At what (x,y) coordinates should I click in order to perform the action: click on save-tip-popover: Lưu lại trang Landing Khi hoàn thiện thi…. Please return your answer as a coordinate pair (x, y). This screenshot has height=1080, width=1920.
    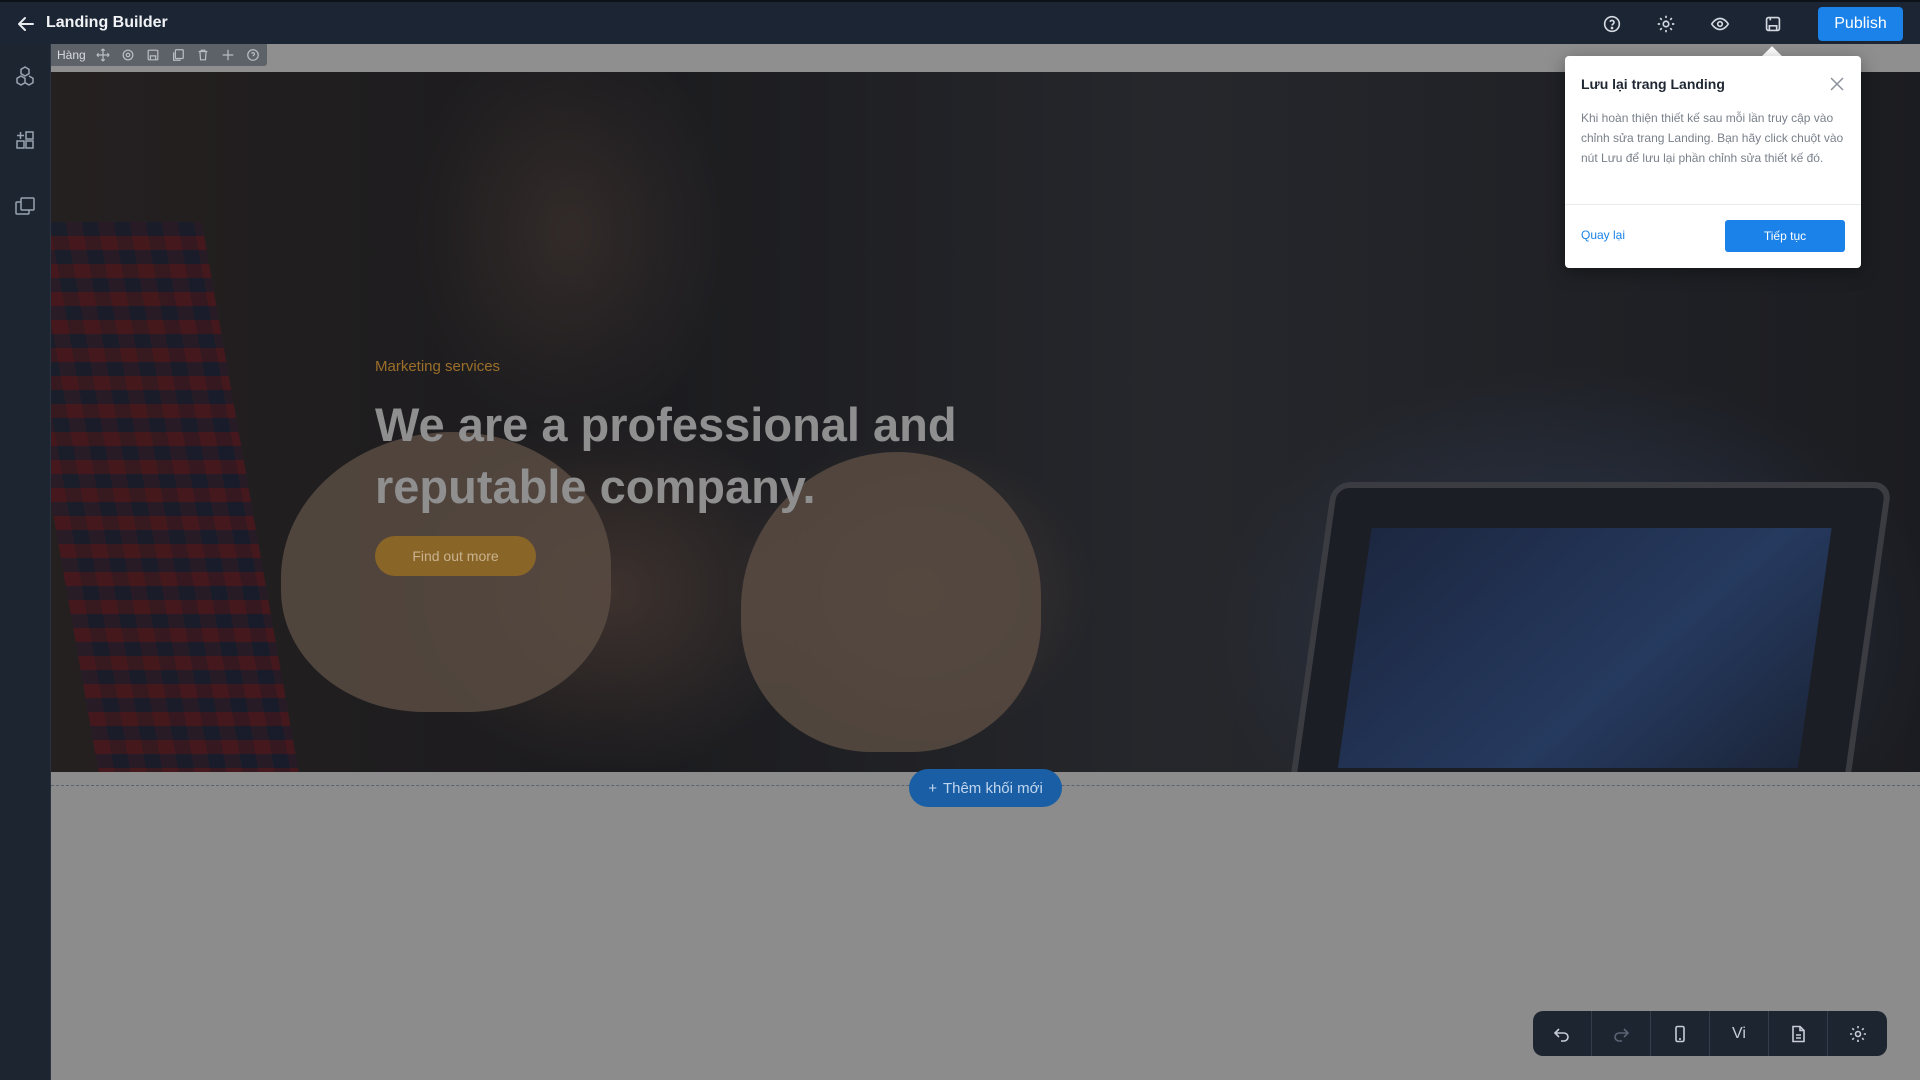
    Looking at the image, I should click on (1713, 162).